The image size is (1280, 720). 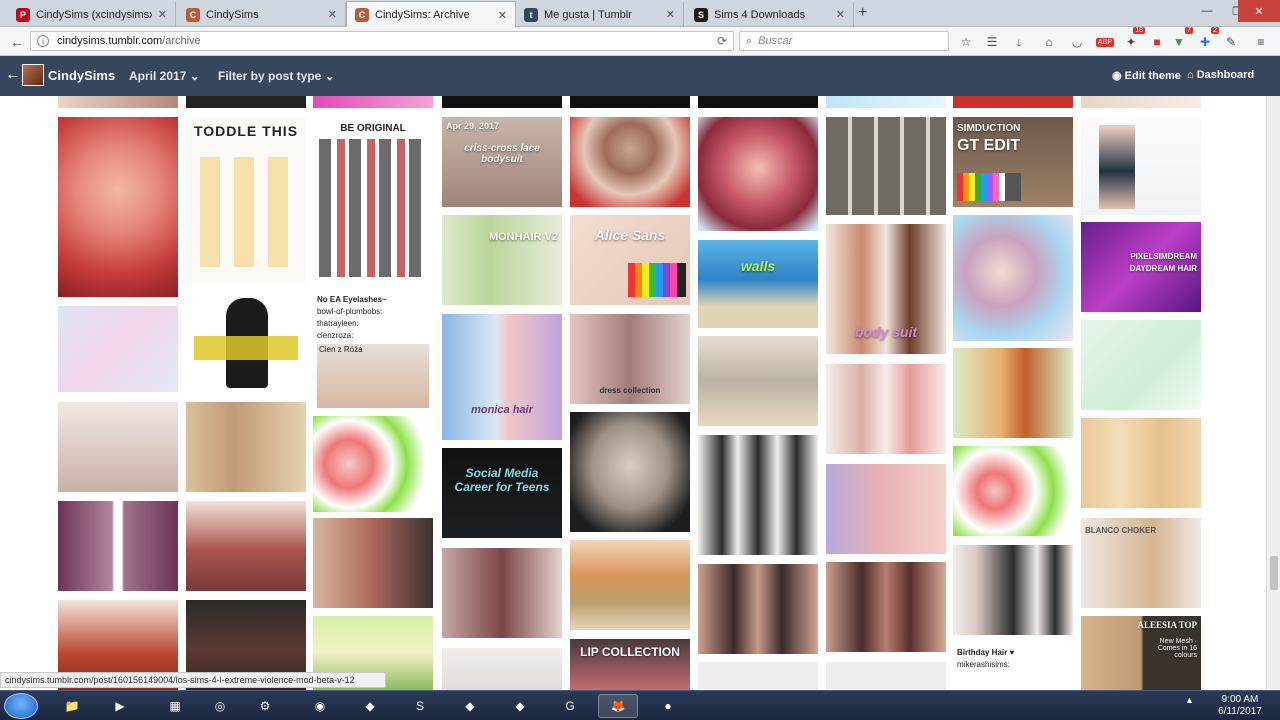 I want to click on avatar, so click(x=33, y=75).